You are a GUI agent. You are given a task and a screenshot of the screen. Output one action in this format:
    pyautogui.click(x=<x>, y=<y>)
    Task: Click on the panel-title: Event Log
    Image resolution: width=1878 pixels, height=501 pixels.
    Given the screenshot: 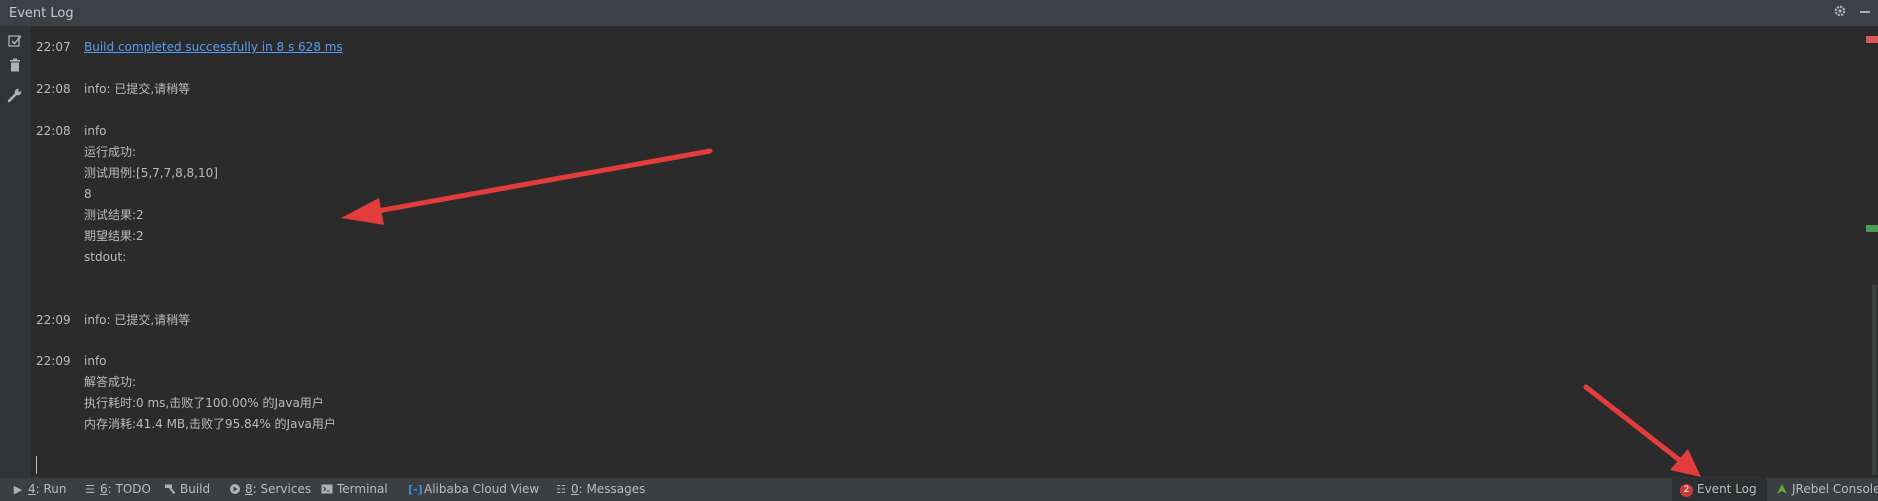 What is the action you would take?
    pyautogui.click(x=41, y=13)
    